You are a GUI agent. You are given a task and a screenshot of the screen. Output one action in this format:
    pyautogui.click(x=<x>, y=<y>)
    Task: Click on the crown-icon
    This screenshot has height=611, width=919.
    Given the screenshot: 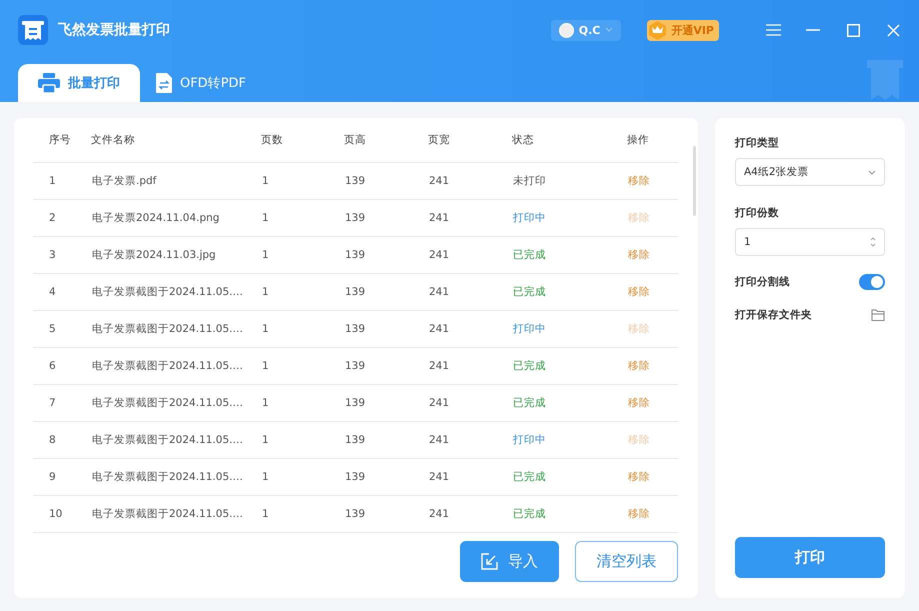 What is the action you would take?
    pyautogui.click(x=657, y=30)
    